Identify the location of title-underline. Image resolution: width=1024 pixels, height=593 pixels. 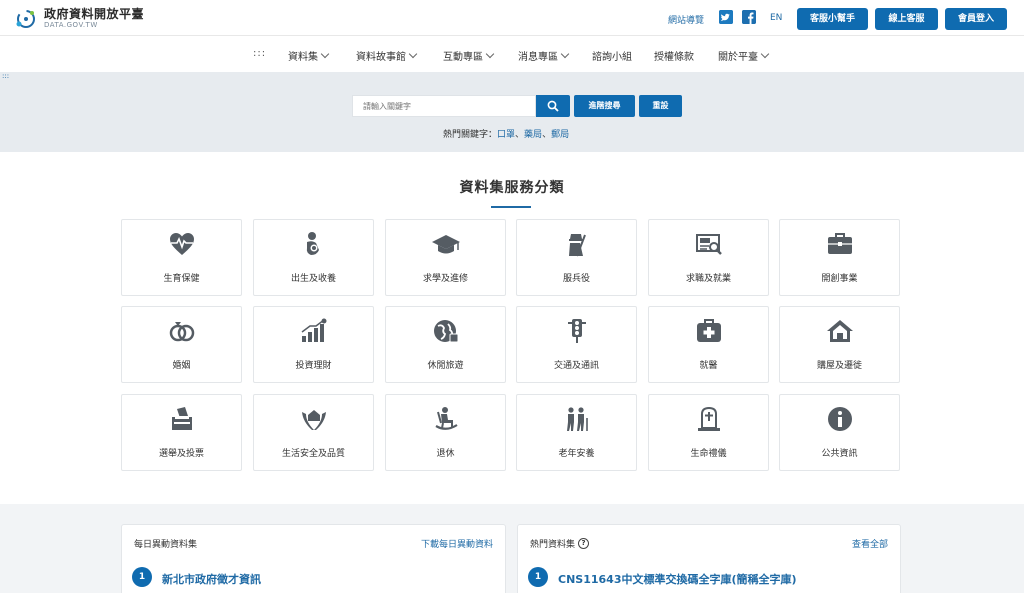
(511, 207).